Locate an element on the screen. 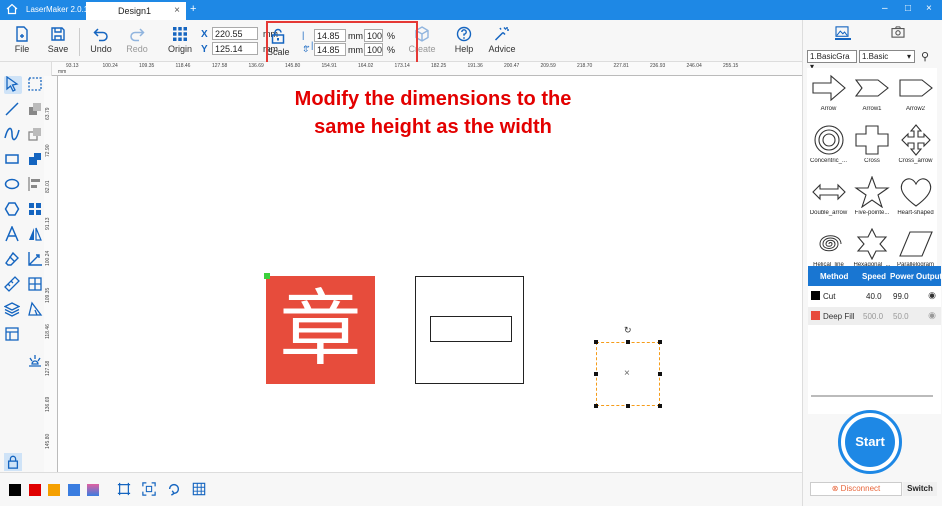  tab-close-icon: × is located at coordinates (177, 10).